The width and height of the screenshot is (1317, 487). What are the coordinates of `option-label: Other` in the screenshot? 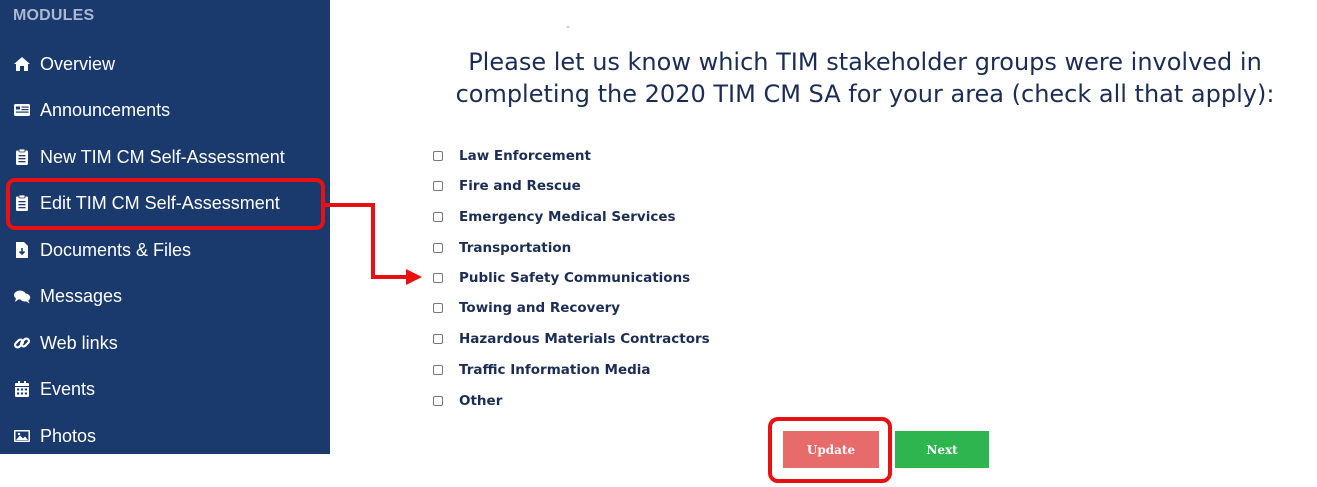 It's located at (481, 401).